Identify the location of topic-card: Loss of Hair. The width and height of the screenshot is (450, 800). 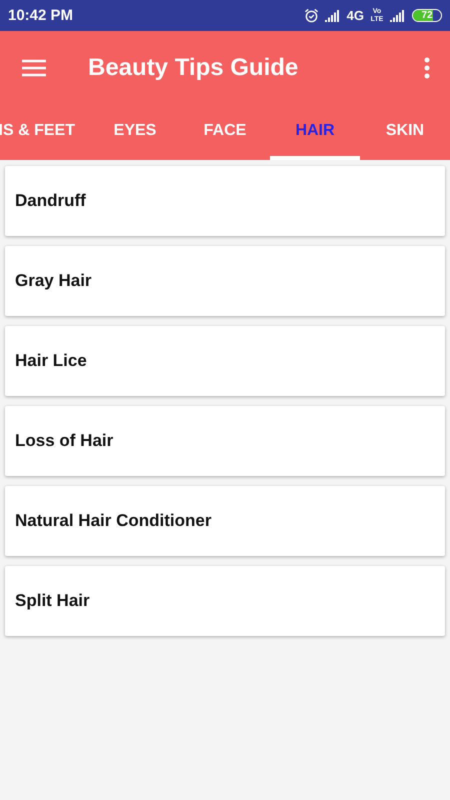
(225, 441).